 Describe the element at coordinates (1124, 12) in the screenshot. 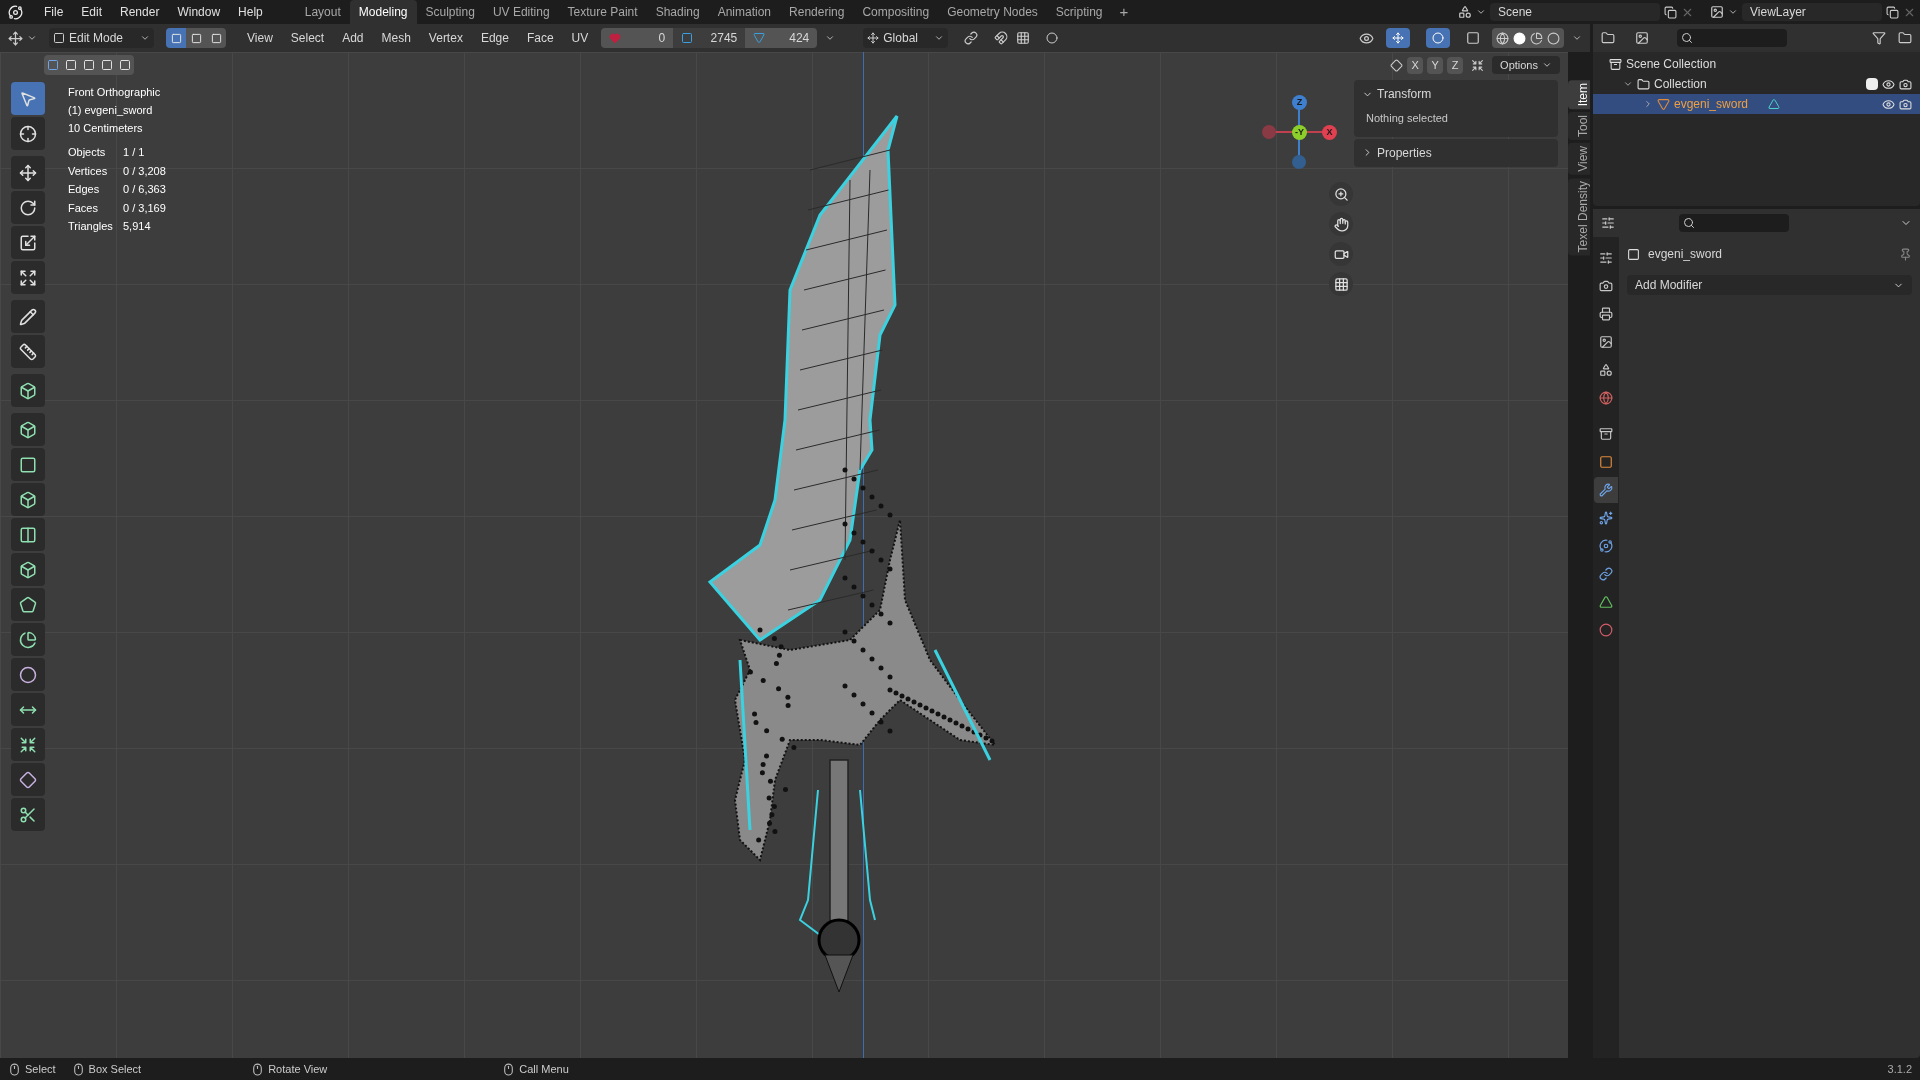

I see `add-workspace-button: +` at that location.